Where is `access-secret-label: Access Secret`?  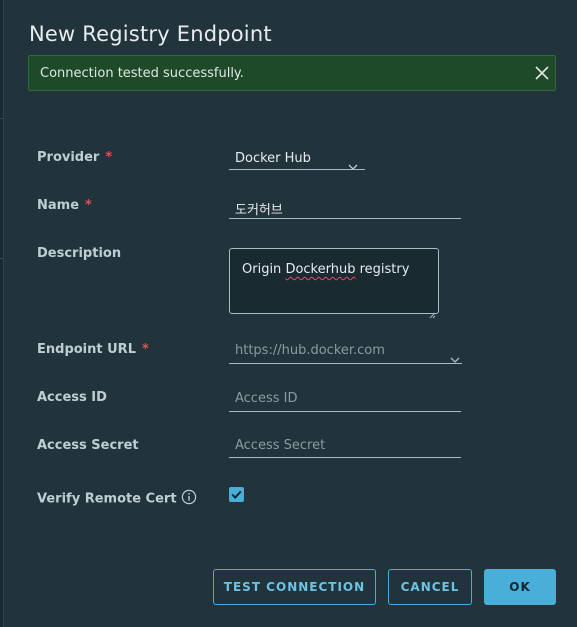 access-secret-label: Access Secret is located at coordinates (88, 445).